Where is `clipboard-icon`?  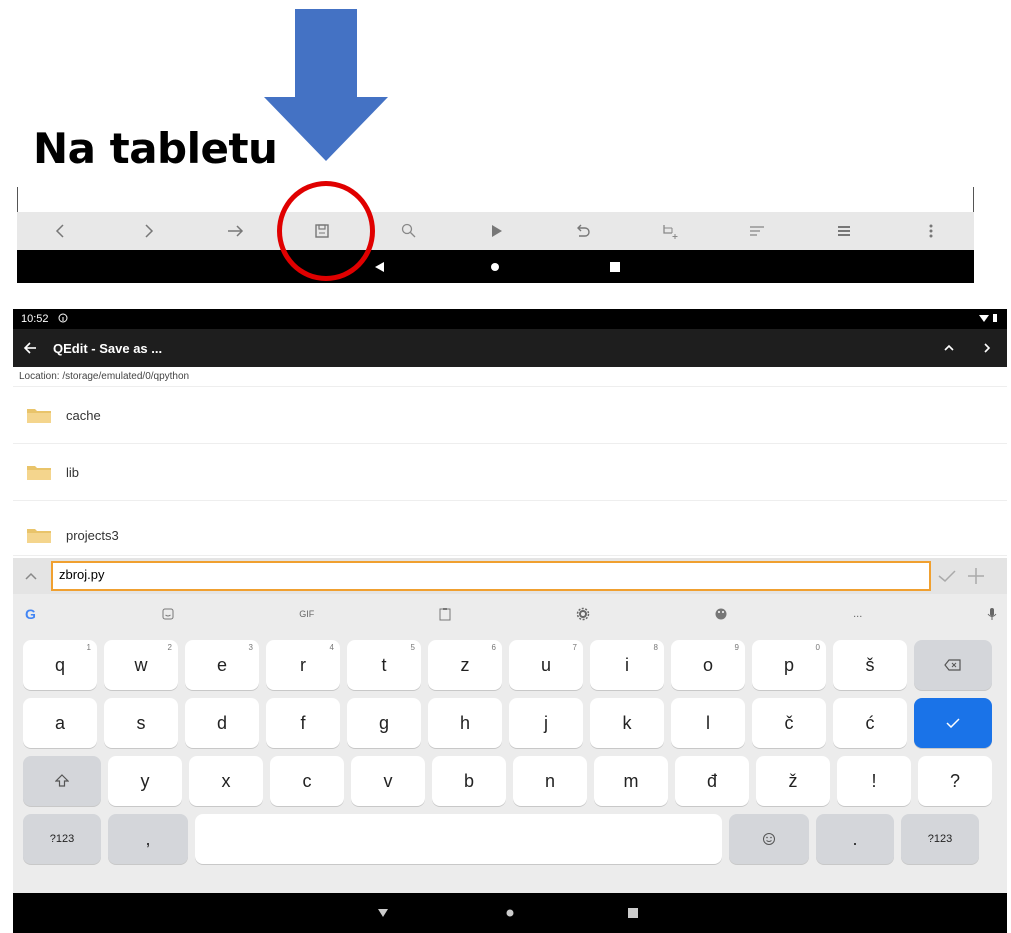
clipboard-icon is located at coordinates (445, 614).